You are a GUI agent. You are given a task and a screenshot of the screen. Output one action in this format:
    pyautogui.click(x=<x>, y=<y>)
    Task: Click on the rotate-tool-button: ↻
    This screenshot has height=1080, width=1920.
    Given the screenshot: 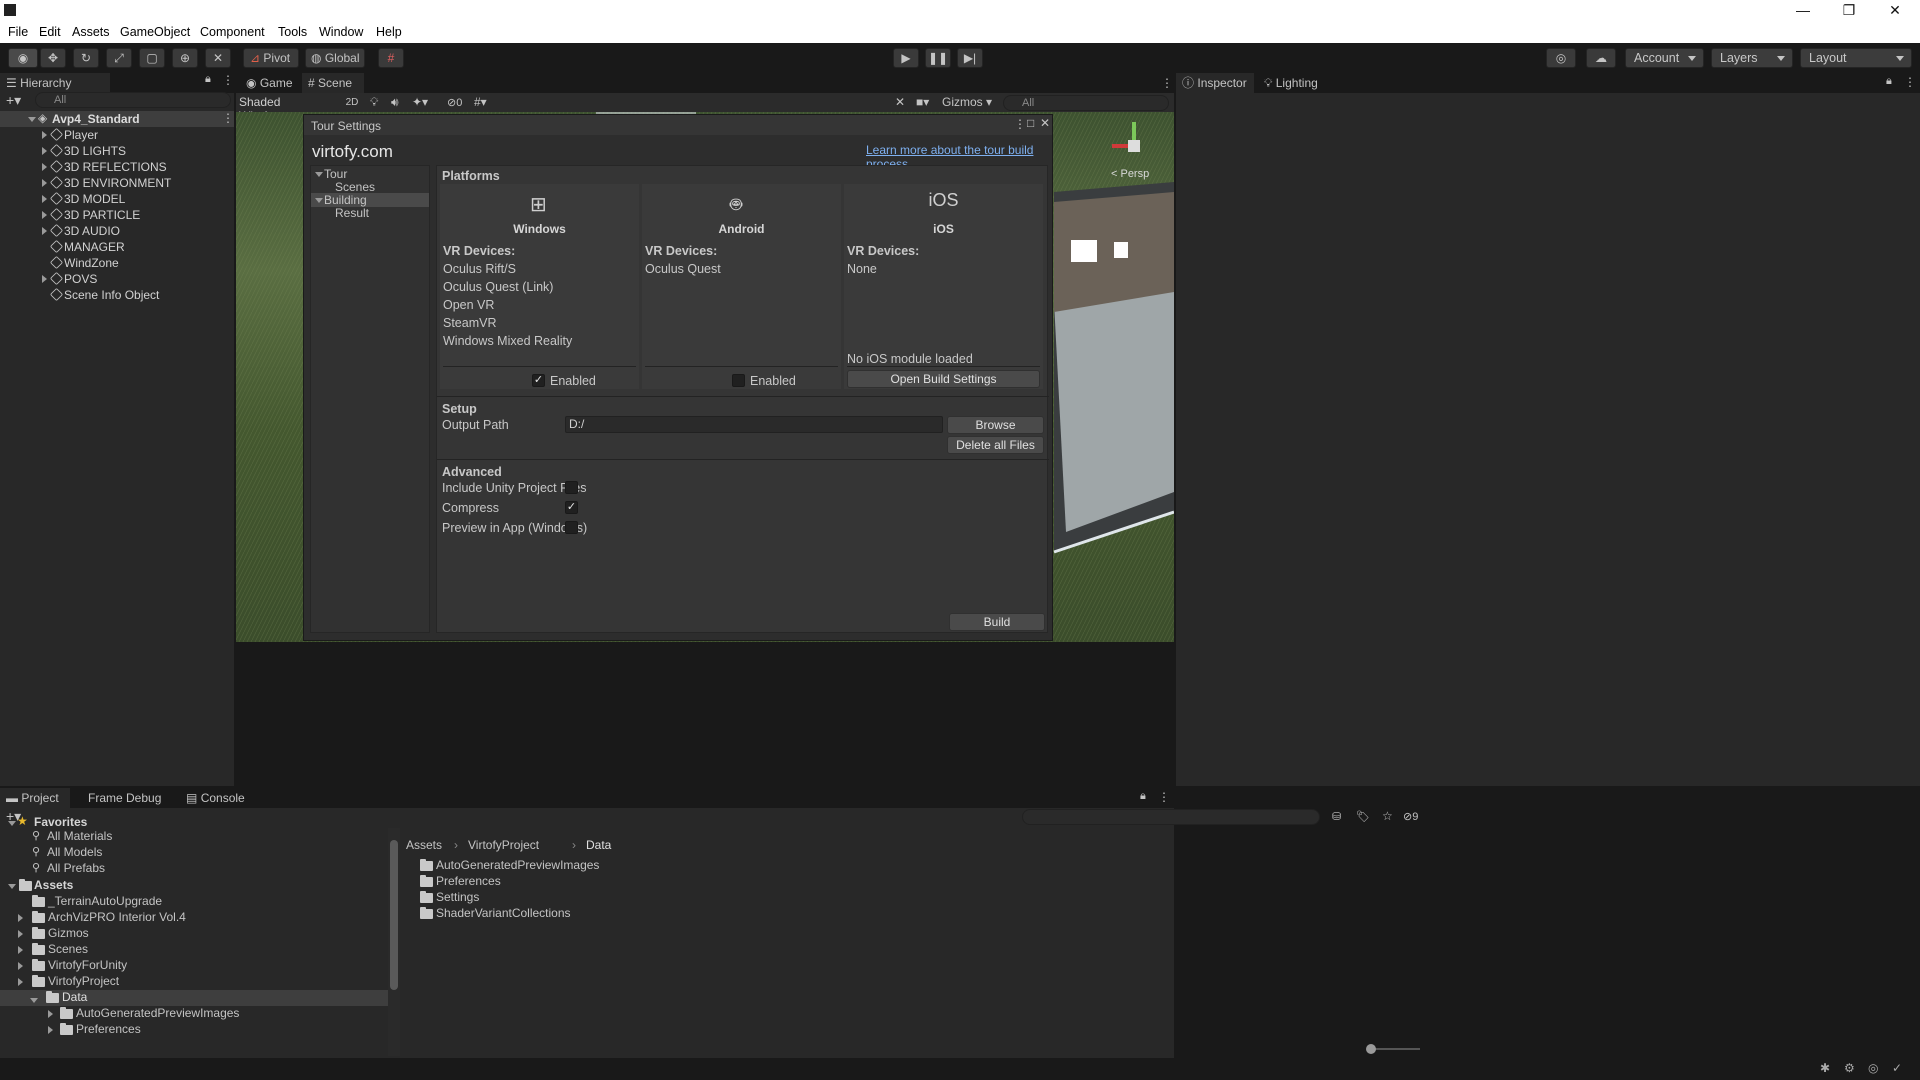 What is the action you would take?
    pyautogui.click(x=86, y=58)
    